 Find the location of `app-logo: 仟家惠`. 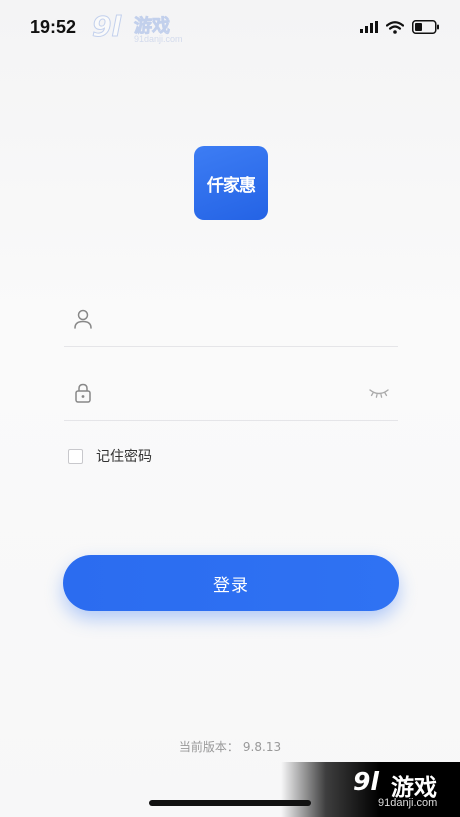

app-logo: 仟家惠 is located at coordinates (231, 183).